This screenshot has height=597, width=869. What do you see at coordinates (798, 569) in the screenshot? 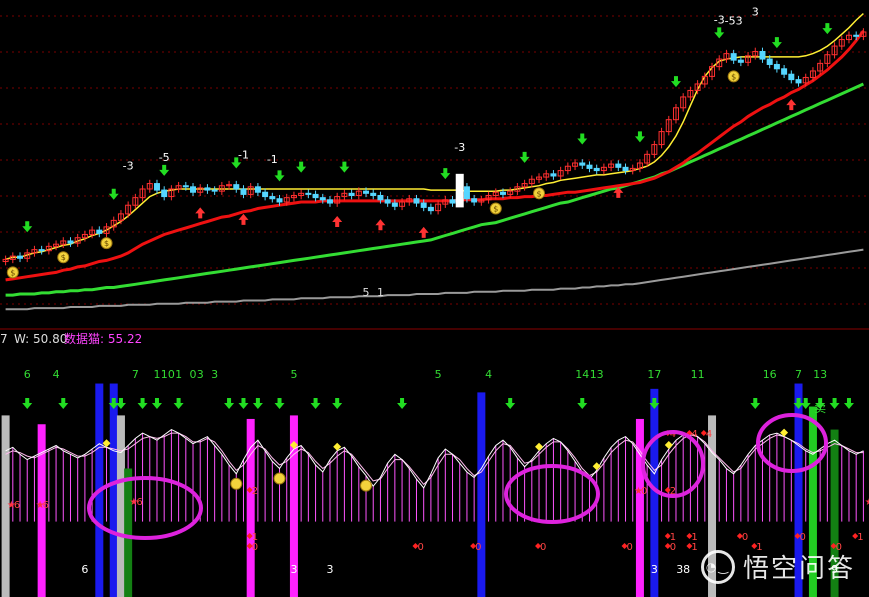
I see `watermark-text: 悟空问答` at bounding box center [798, 569].